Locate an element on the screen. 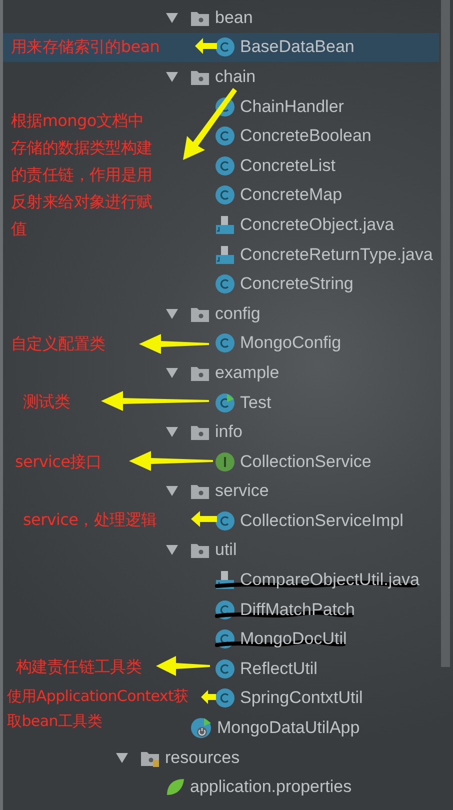 The image size is (453, 810). tree-item: CollectionService is located at coordinates (306, 462).